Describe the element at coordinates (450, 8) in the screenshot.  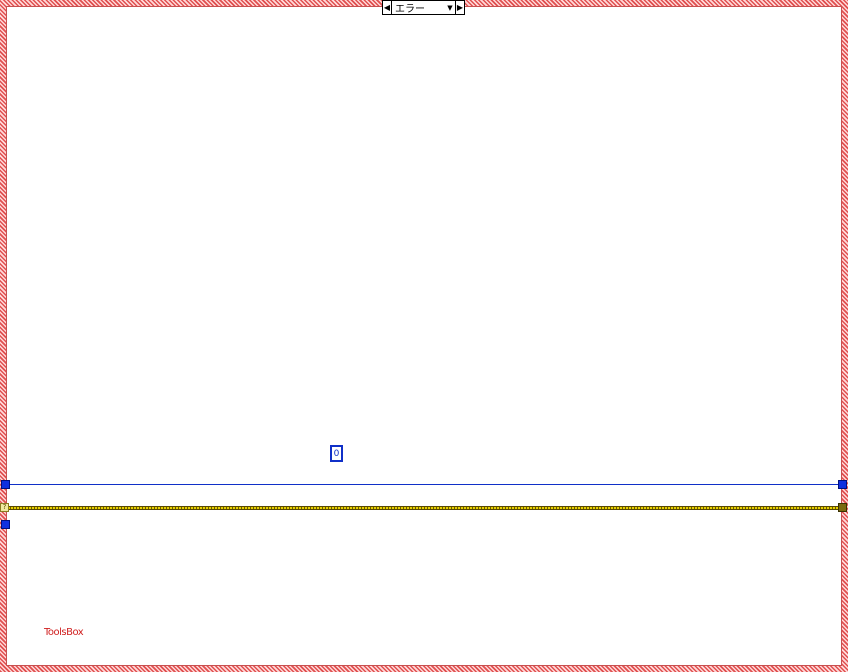
I see `chevron-down-icon: ▼` at that location.